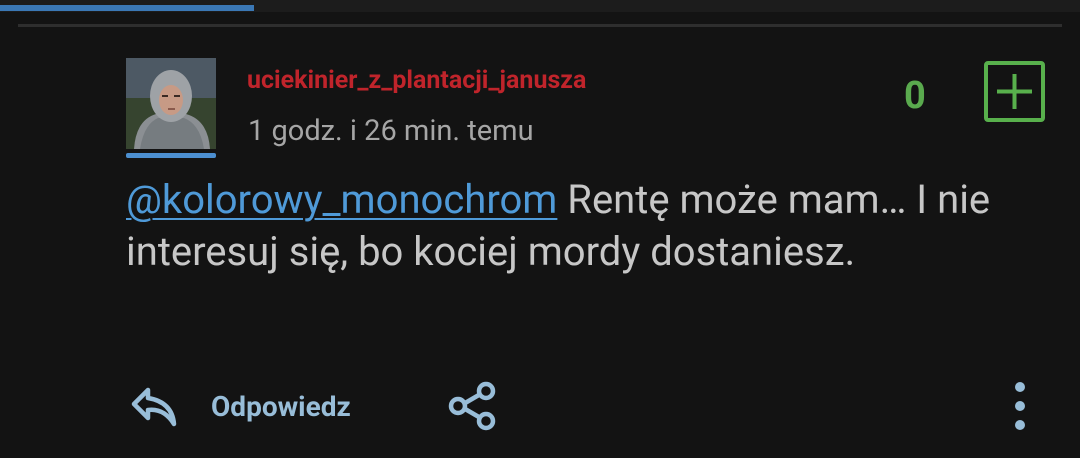 This screenshot has height=458, width=1080. What do you see at coordinates (341, 199) in the screenshot?
I see `mention-link: @kolorowy_monochrom` at bounding box center [341, 199].